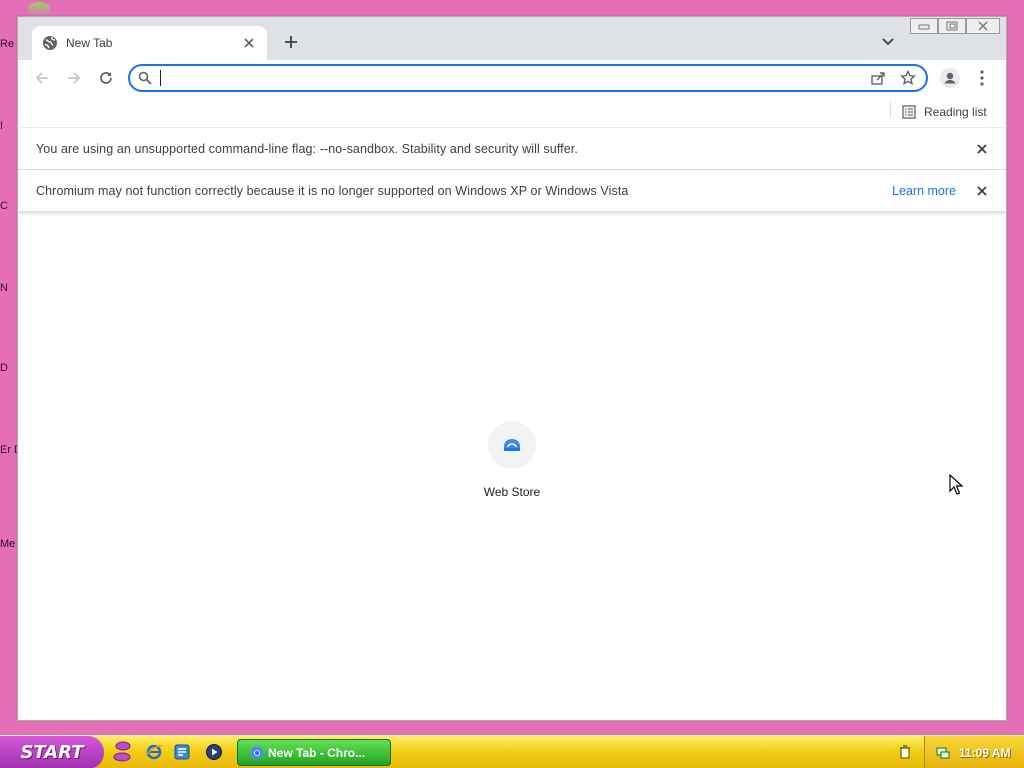 The height and width of the screenshot is (768, 1024). I want to click on shortcut-title: Web Store, so click(512, 492).